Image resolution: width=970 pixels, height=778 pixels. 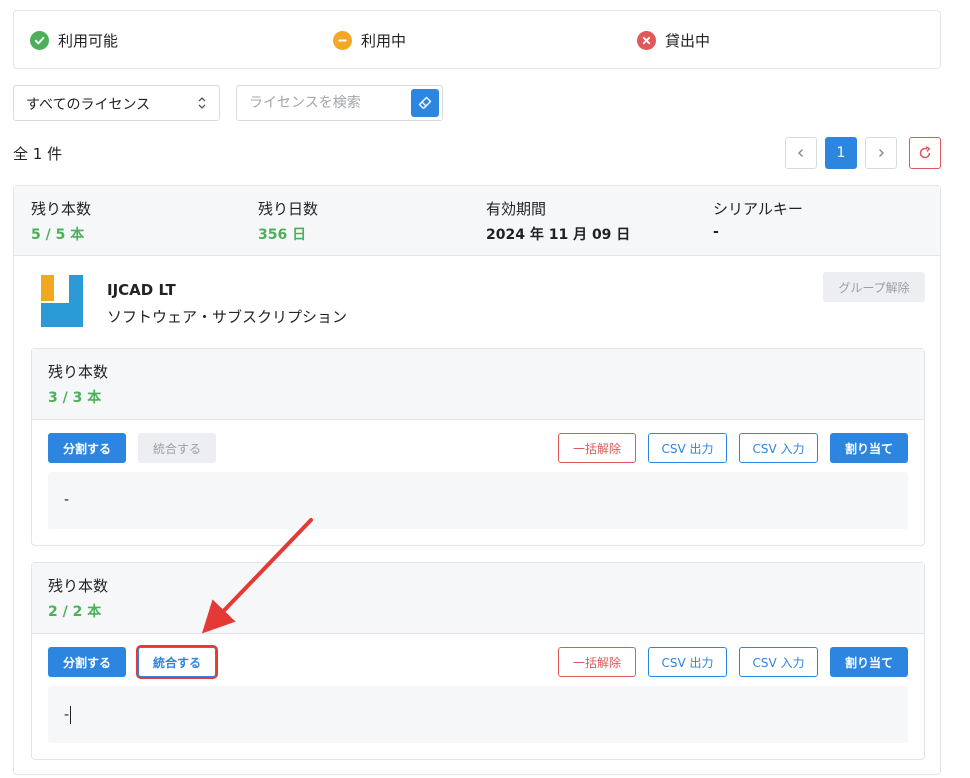 I want to click on group-remaining-value: 3 / 3 本, so click(x=75, y=398).